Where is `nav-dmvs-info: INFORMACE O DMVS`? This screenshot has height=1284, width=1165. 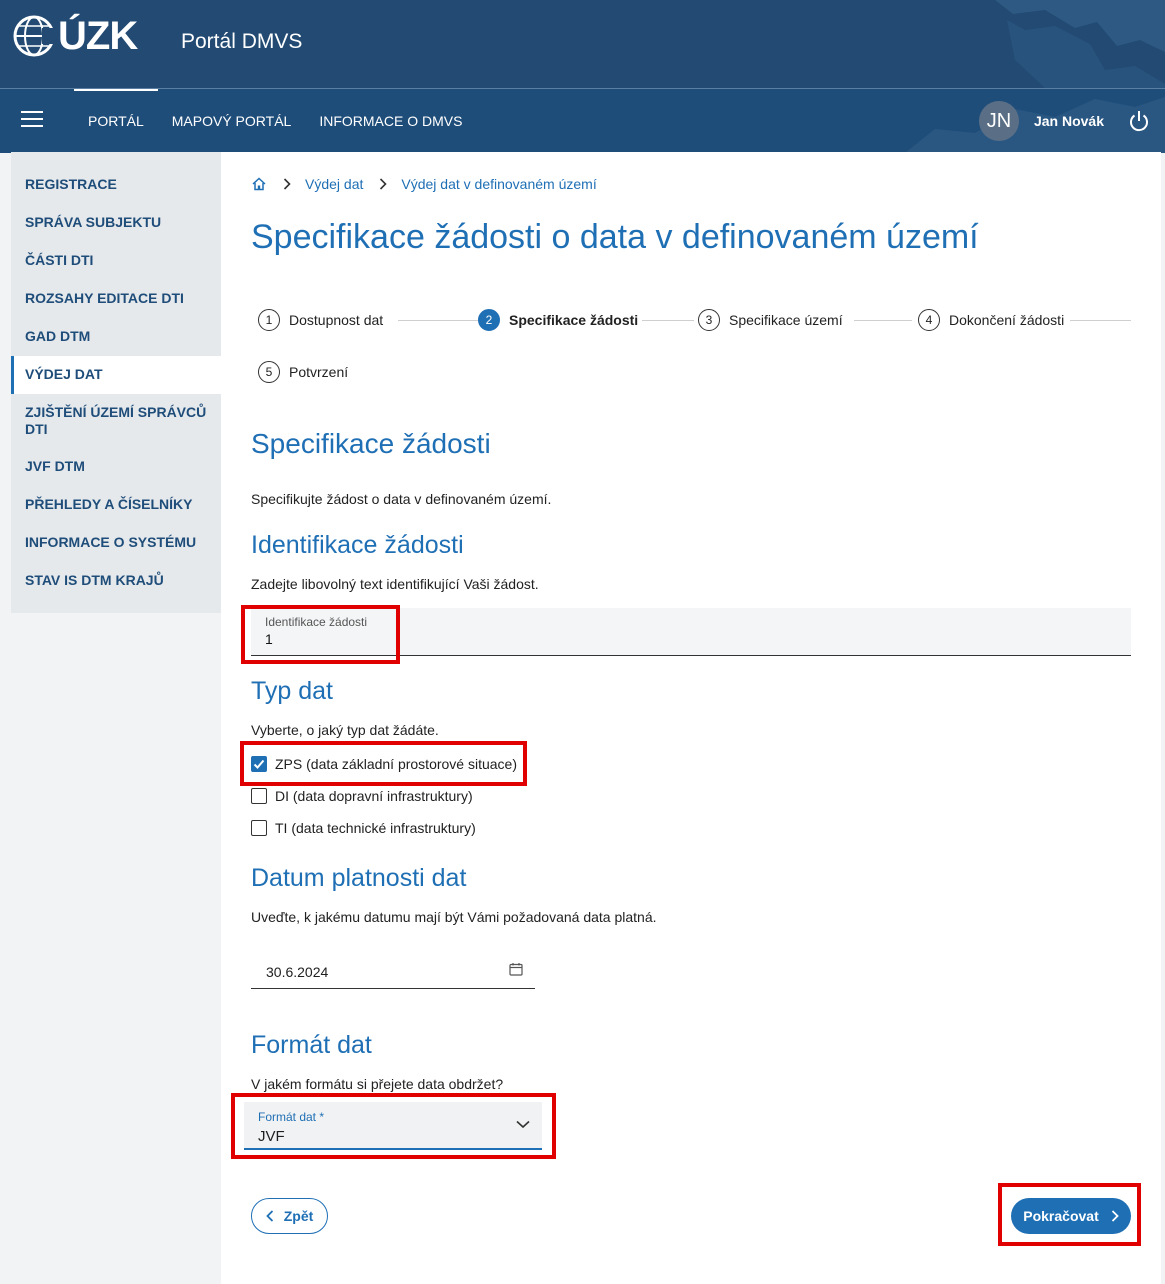 nav-dmvs-info: INFORMACE O DMVS is located at coordinates (390, 121).